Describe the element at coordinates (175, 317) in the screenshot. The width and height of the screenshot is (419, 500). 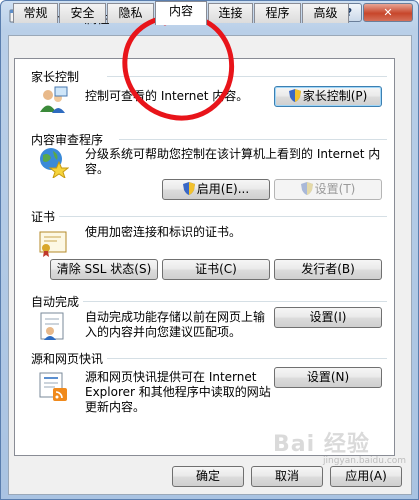
I see `autocomplete-description-line1: 自动完成功能存储以前在网页上输` at that location.